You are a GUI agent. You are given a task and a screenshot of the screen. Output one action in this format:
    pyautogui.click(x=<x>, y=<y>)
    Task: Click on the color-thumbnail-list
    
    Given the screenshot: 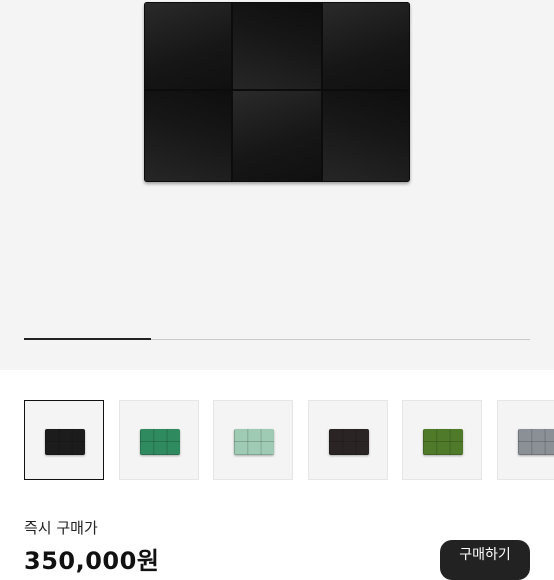 What is the action you would take?
    pyautogui.click(x=289, y=441)
    